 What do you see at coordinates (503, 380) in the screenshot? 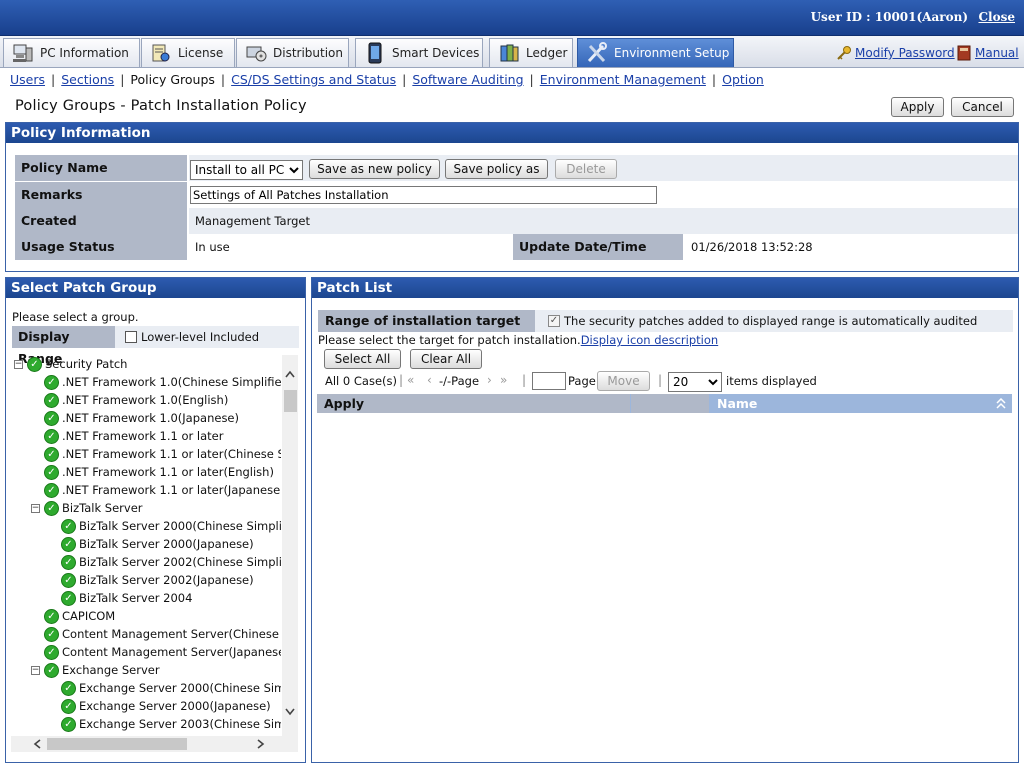
I see `last-page-icon: »` at bounding box center [503, 380].